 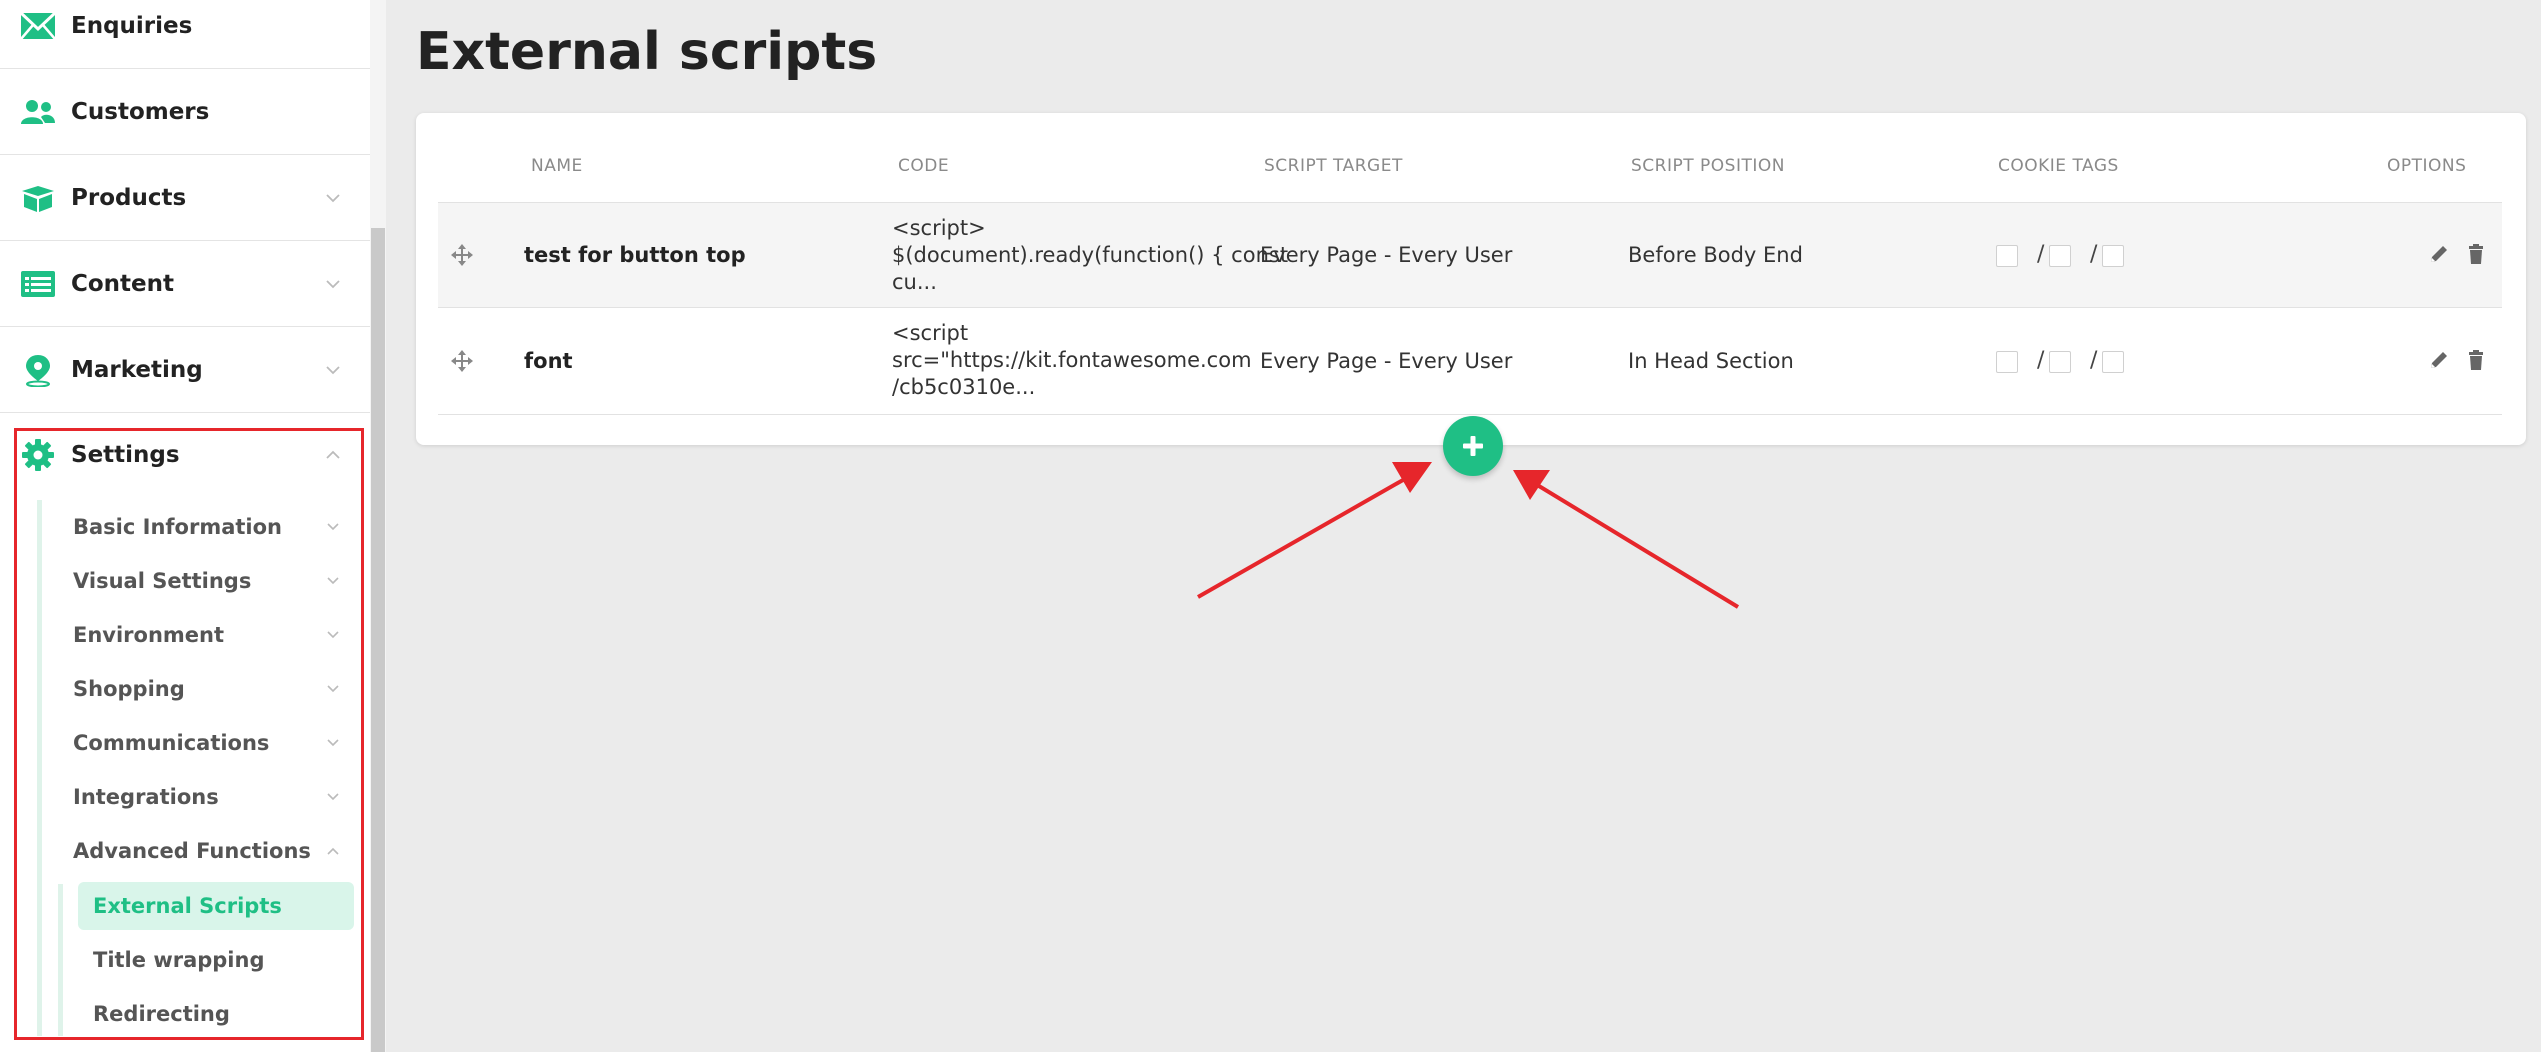 What do you see at coordinates (375, 4) in the screenshot?
I see `scroll-up-icon: ˄` at bounding box center [375, 4].